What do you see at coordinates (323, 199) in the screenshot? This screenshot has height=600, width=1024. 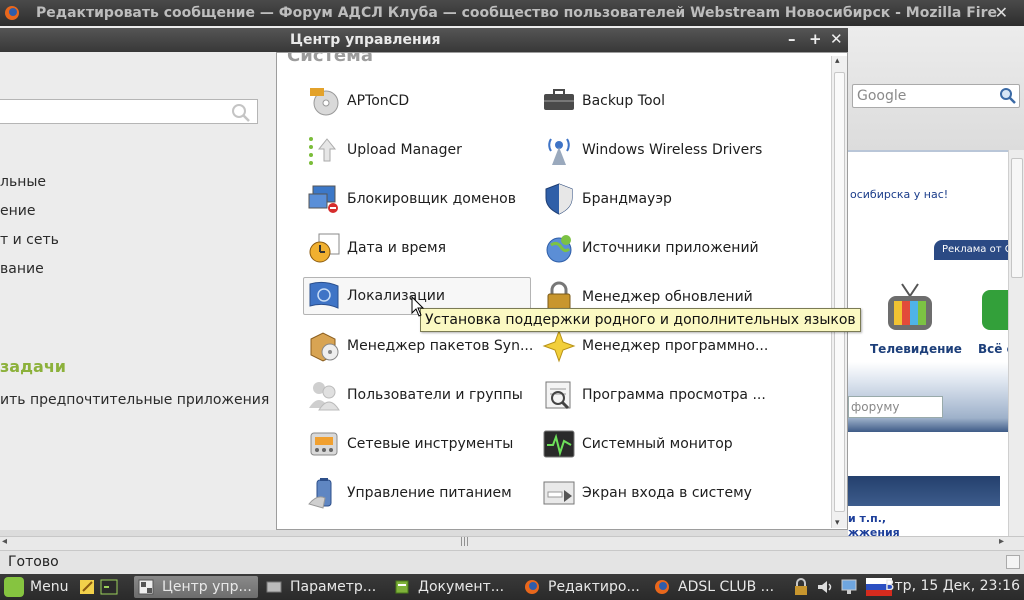 I see `domain-blocker-icon` at bounding box center [323, 199].